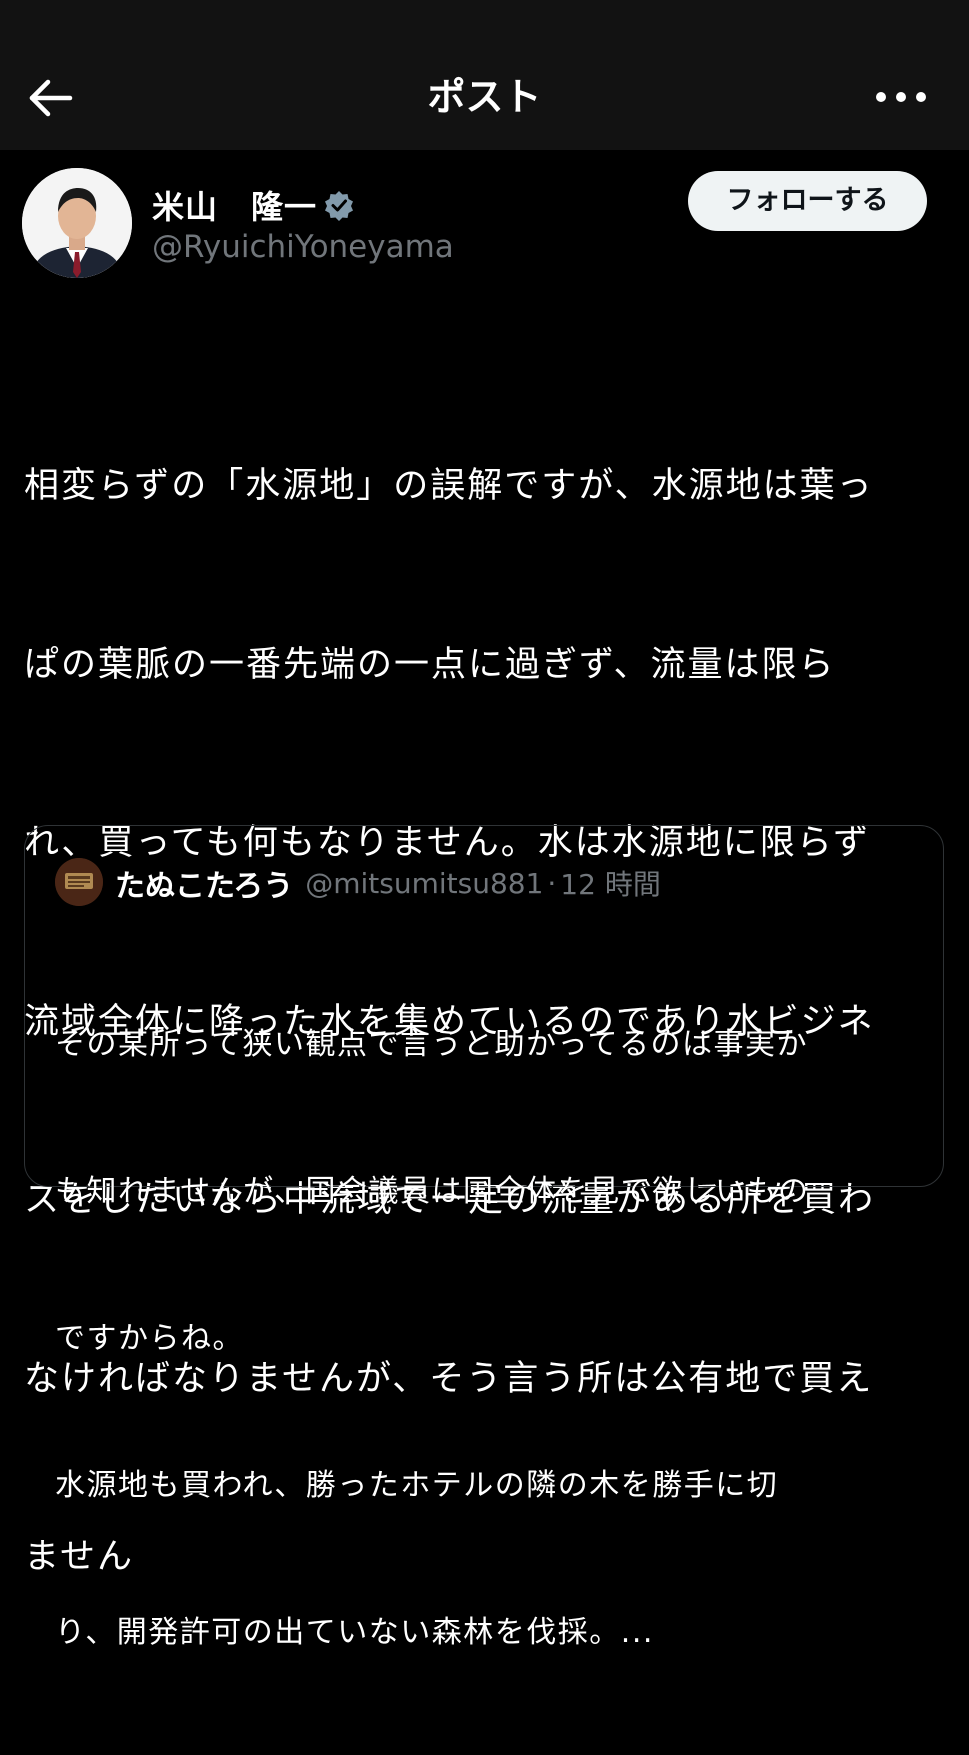  I want to click on author-handle: @RyuichiYoneyama, so click(303, 247).